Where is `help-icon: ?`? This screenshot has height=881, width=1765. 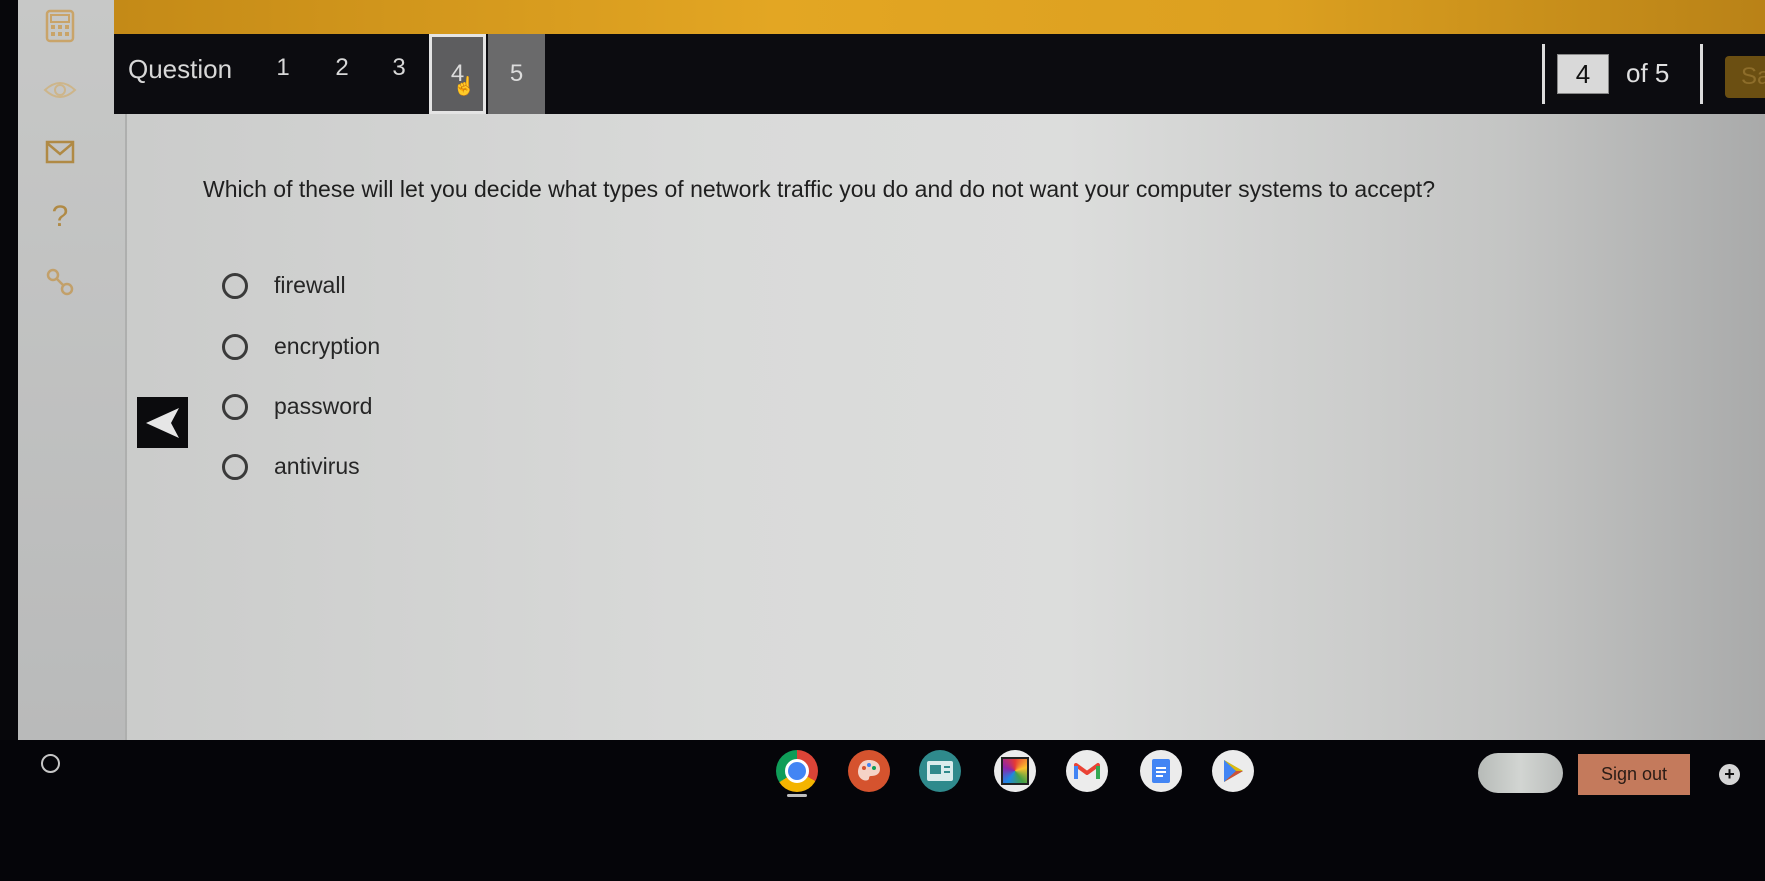
help-icon: ? is located at coordinates (60, 217).